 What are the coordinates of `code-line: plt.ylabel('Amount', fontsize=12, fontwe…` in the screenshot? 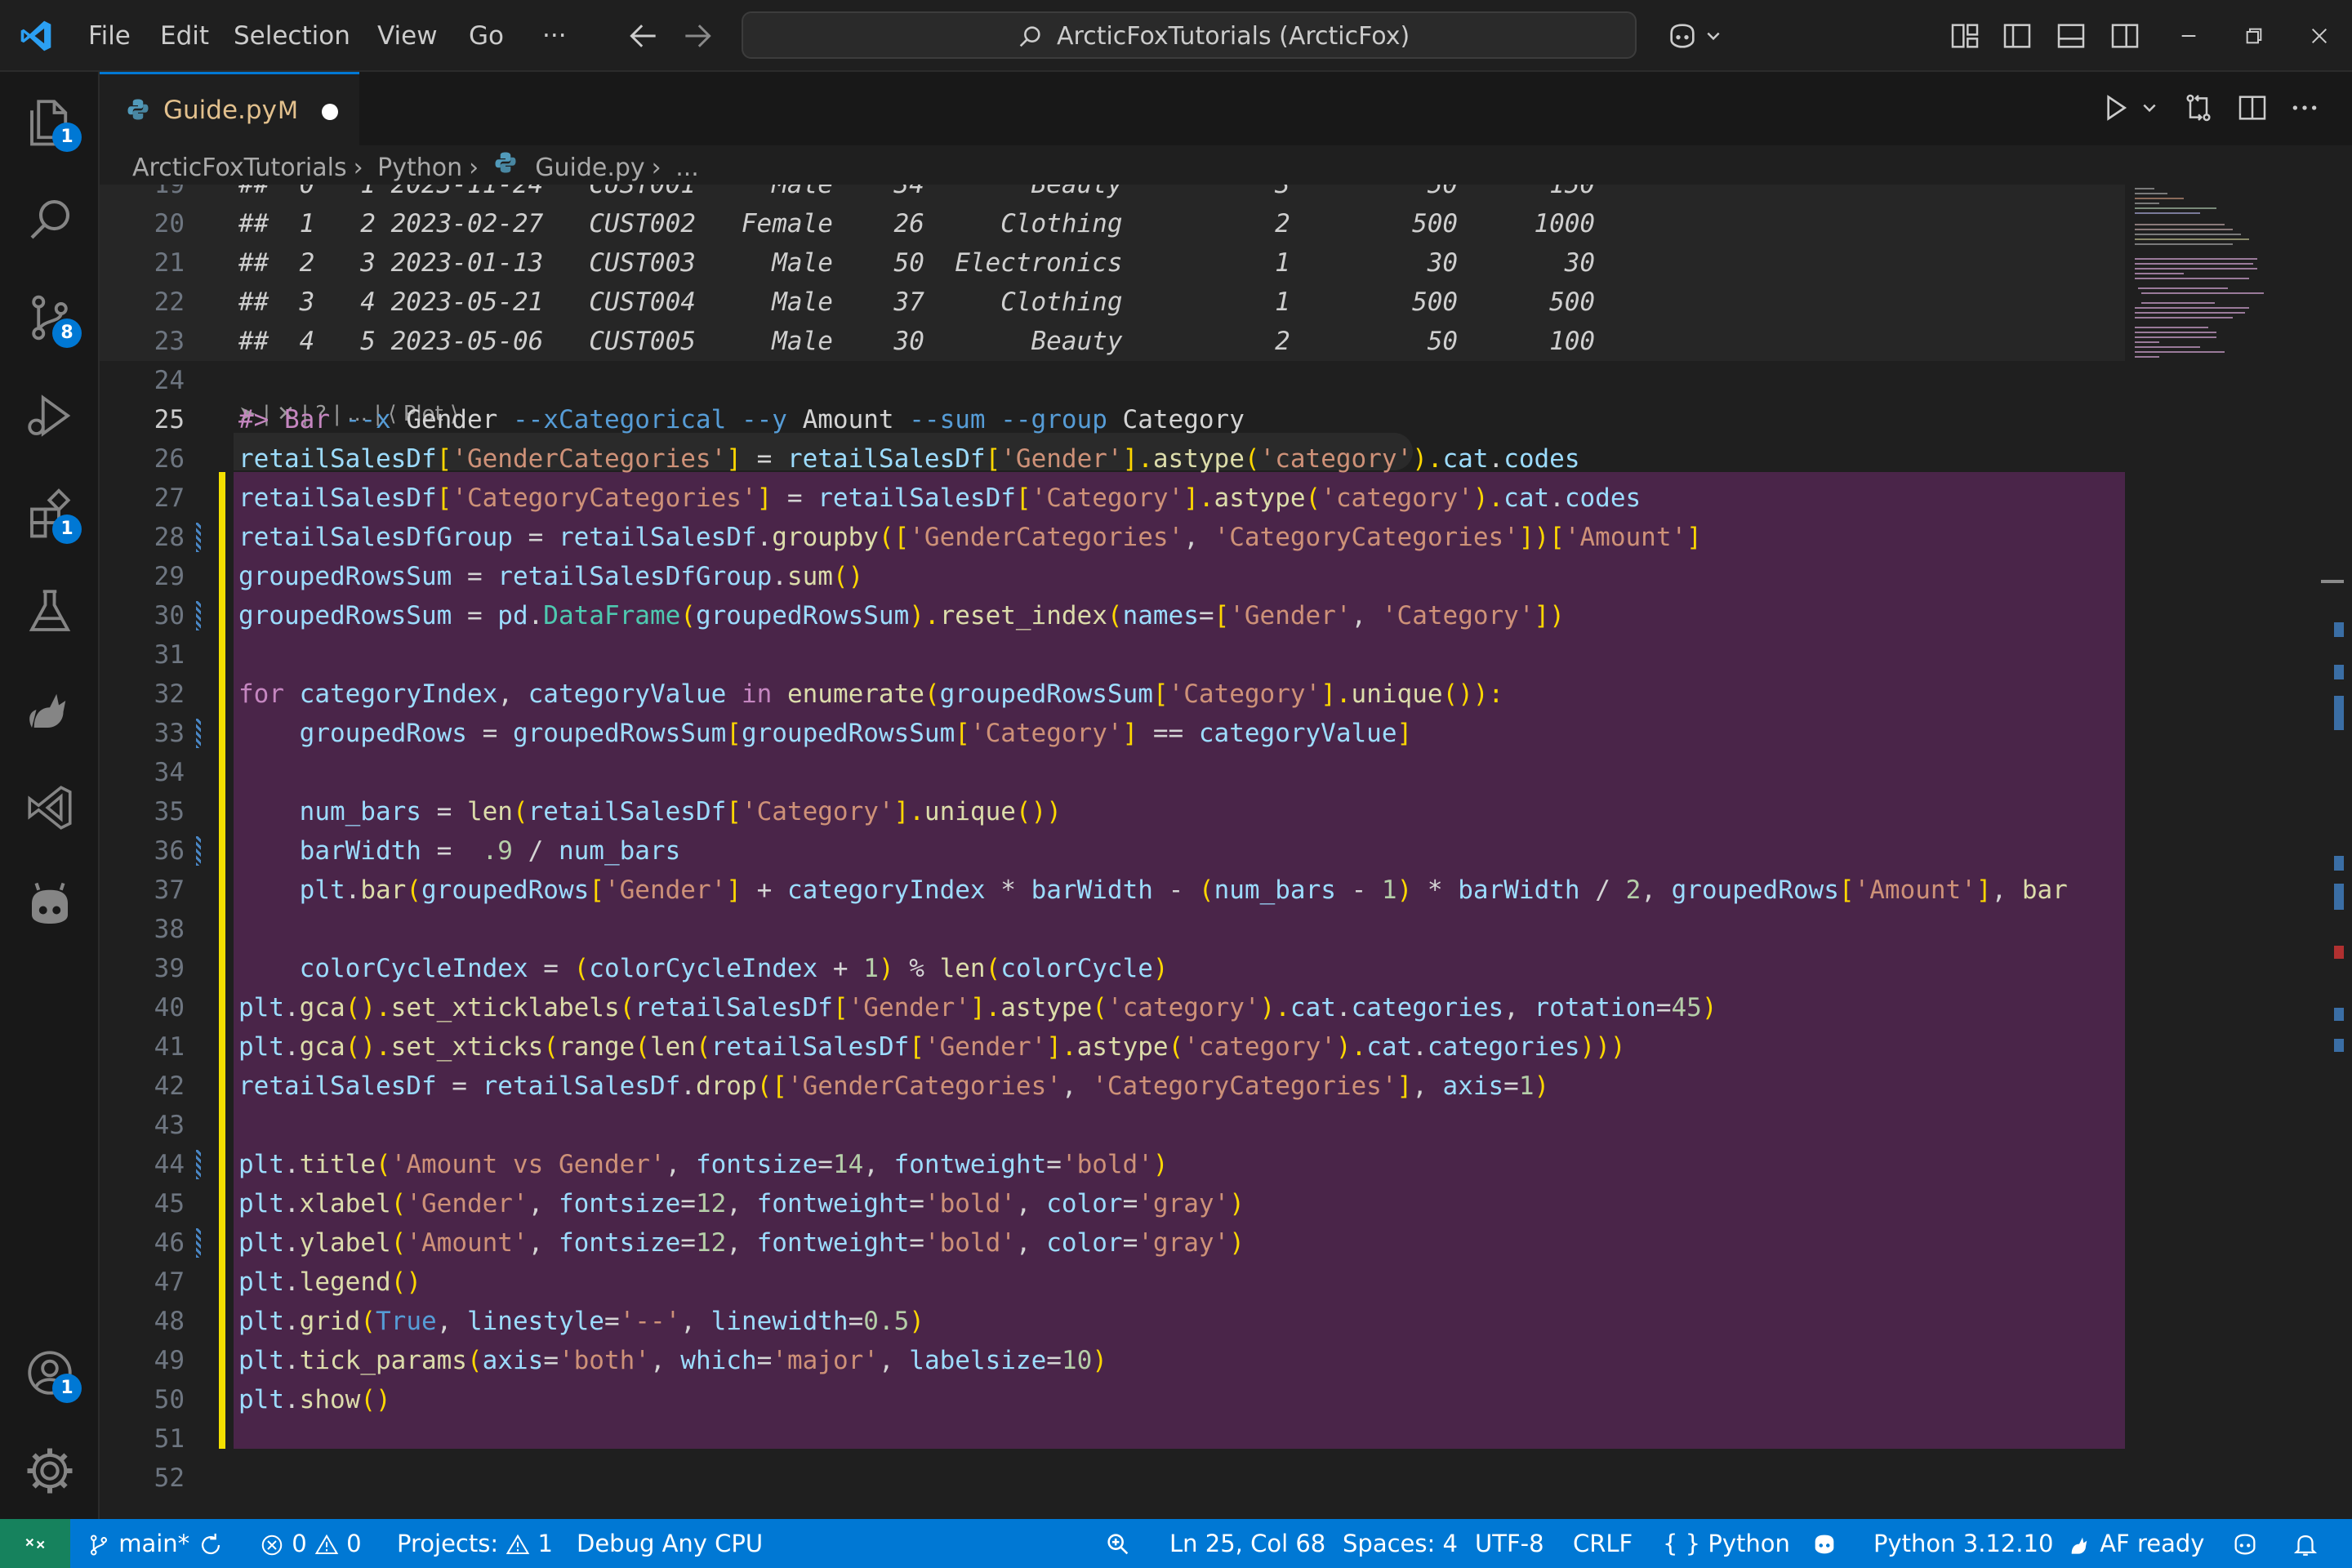 It's located at (741, 1243).